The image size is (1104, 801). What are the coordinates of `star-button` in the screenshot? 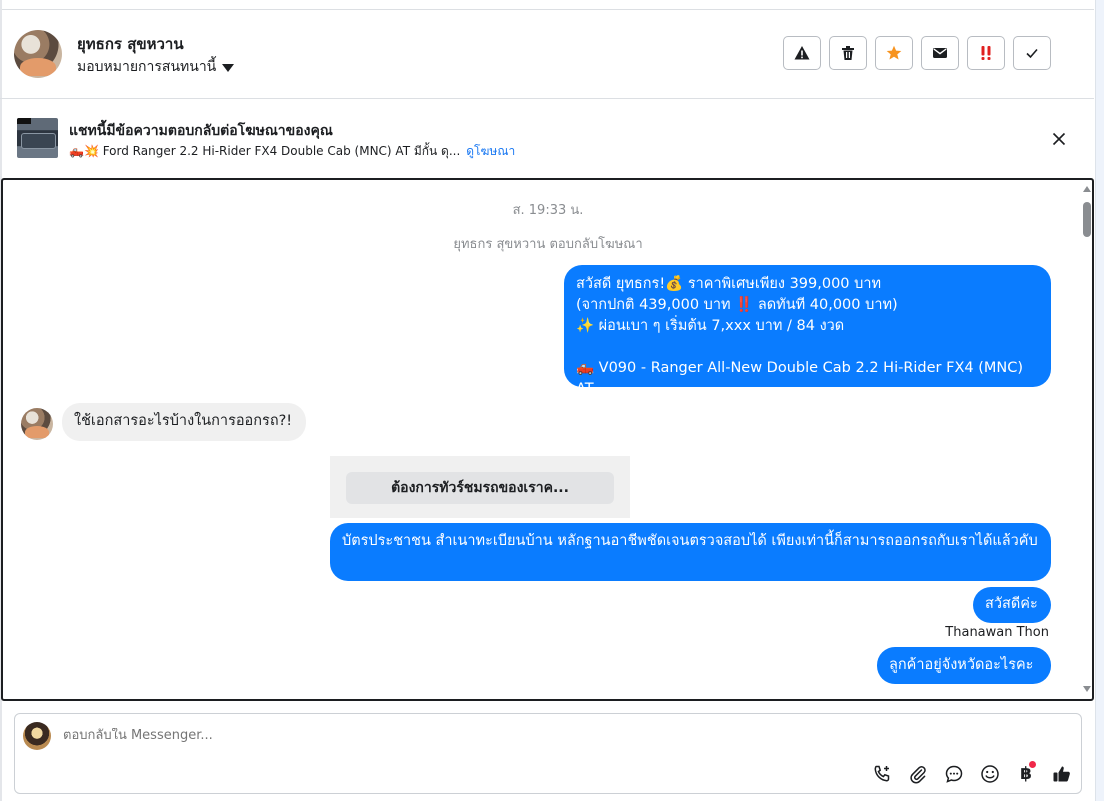 It's located at (894, 53).